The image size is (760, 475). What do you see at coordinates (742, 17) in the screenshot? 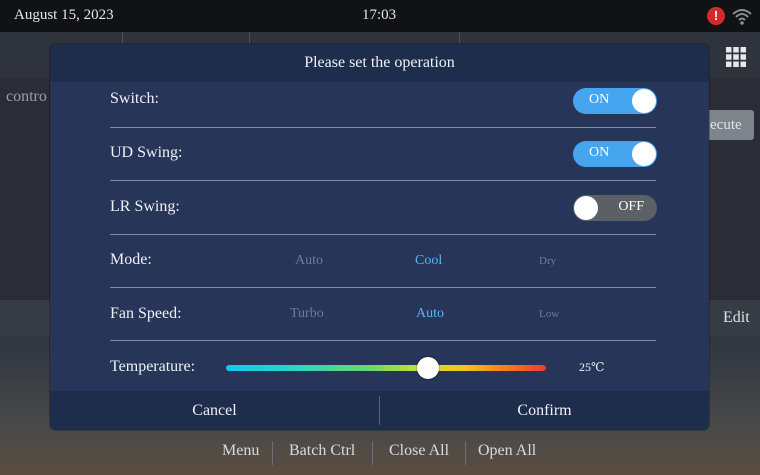
I see `wifi-icon` at bounding box center [742, 17].